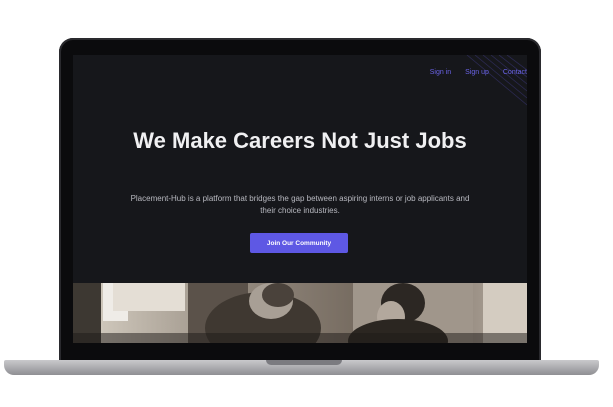  Describe the element at coordinates (299, 243) in the screenshot. I see `join-community-button: Join Our Community` at that location.